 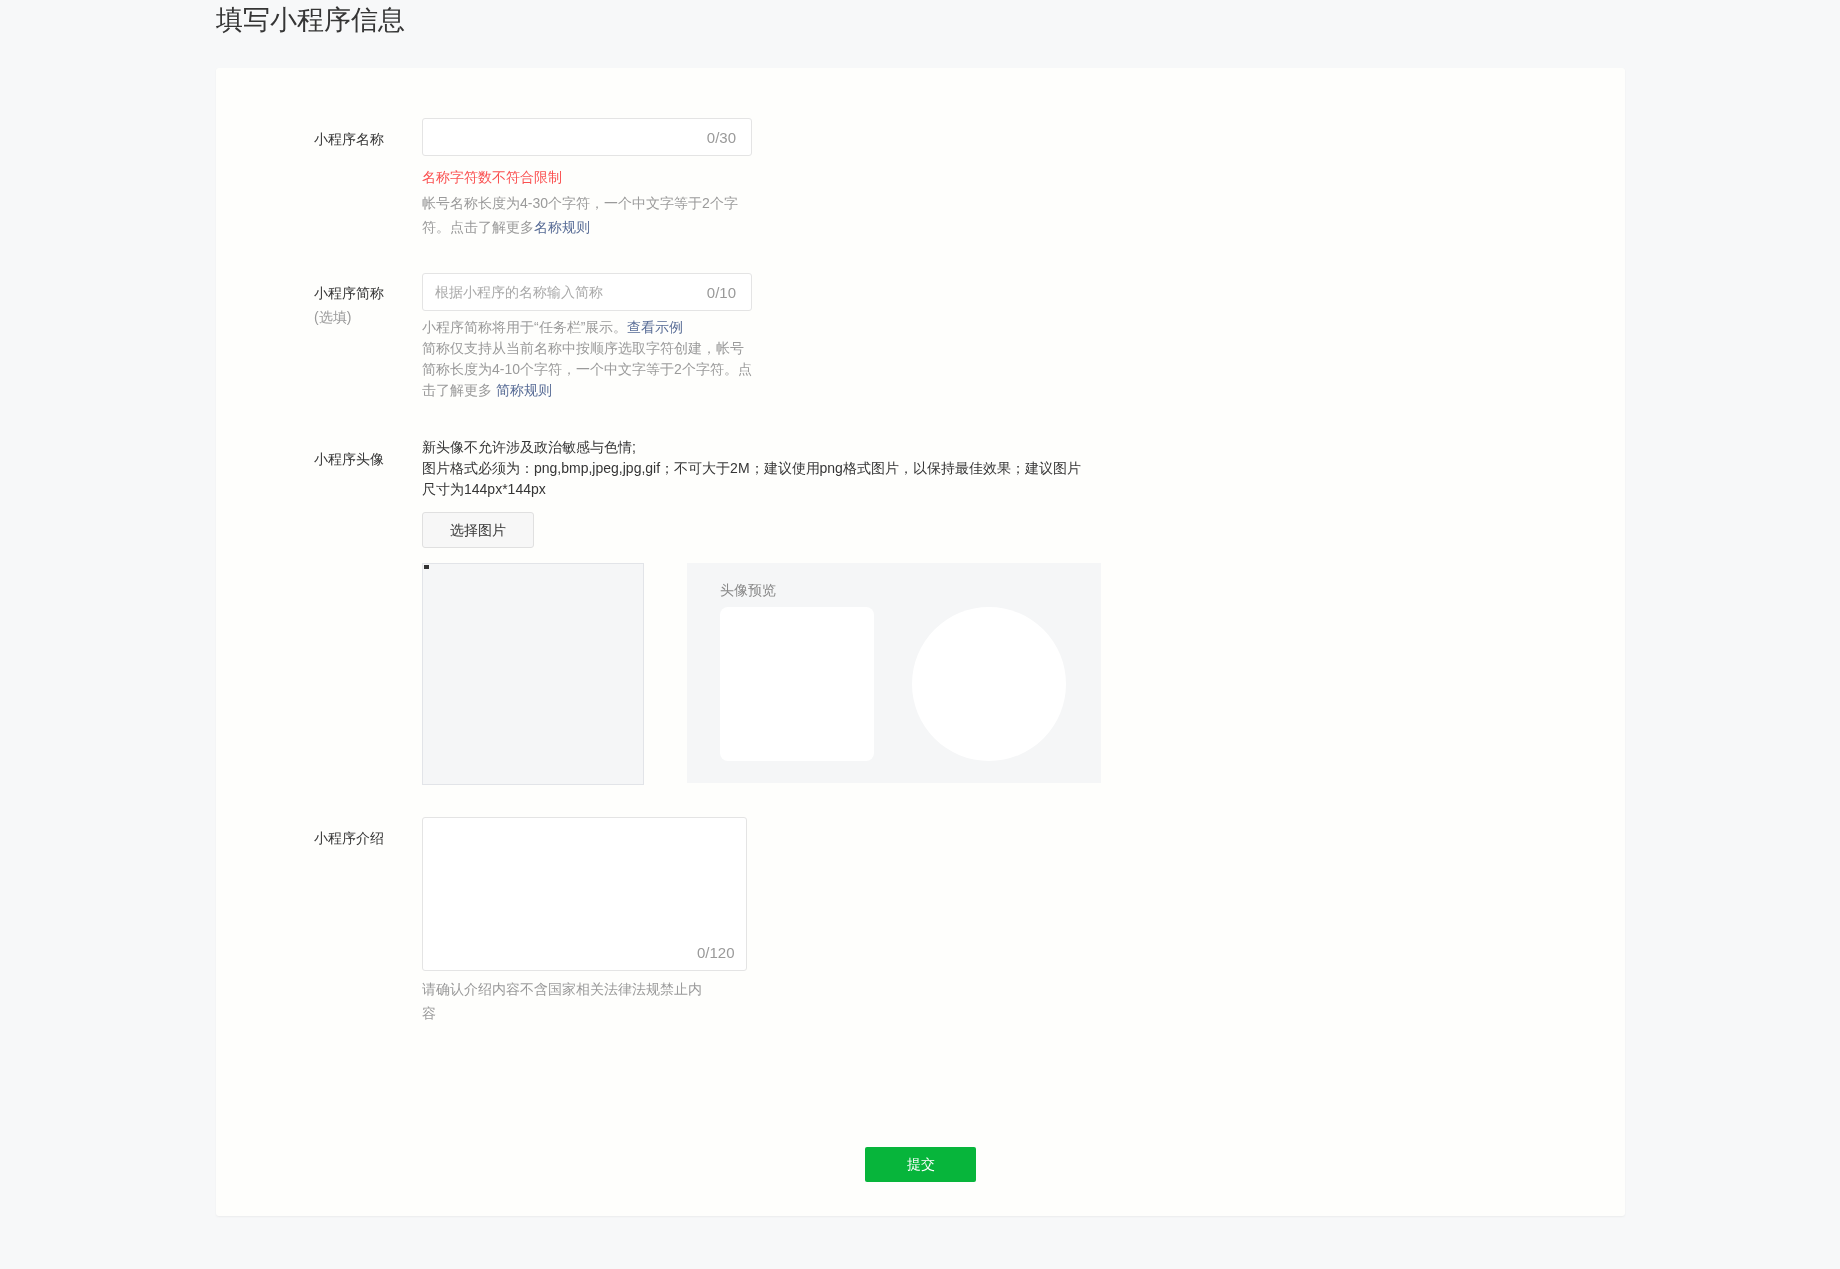 What do you see at coordinates (587, 137) in the screenshot?
I see `name-input` at bounding box center [587, 137].